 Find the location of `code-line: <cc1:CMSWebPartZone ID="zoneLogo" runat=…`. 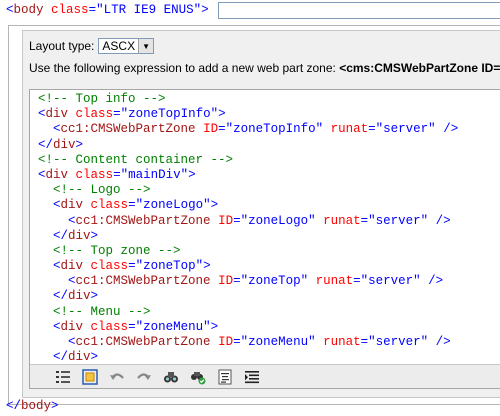

code-line: <cc1:CMSWebPartZone ID="zoneLogo" runat=… is located at coordinates (248, 221).